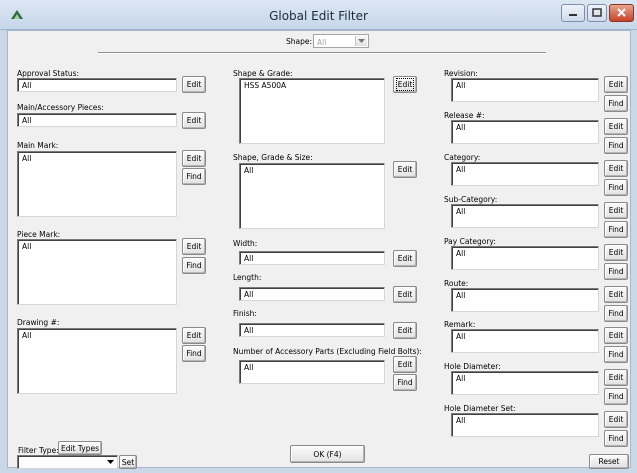 The image size is (637, 473). Describe the element at coordinates (405, 330) in the screenshot. I see `finish-edit-button: Edit` at that location.